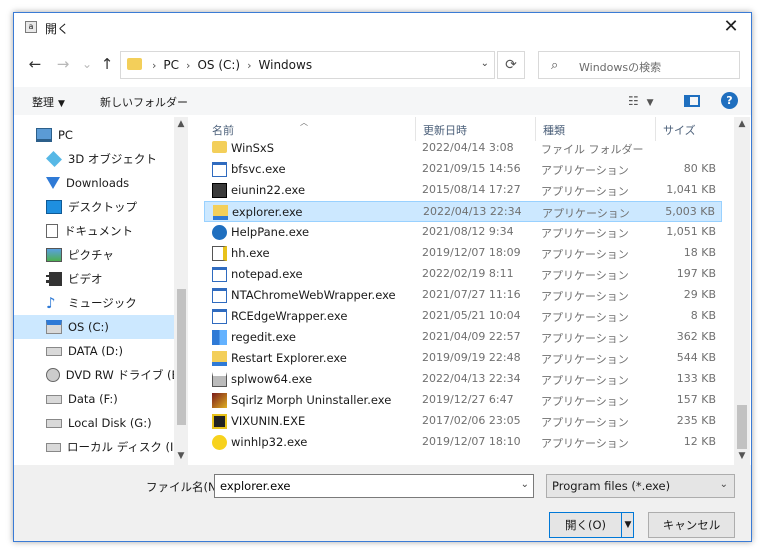 The width and height of the screenshot is (766, 556). Describe the element at coordinates (463, 148) in the screenshot. I see `table-row: WinSxS 2022/04/14 3:08 ファイル フォルダー` at that location.